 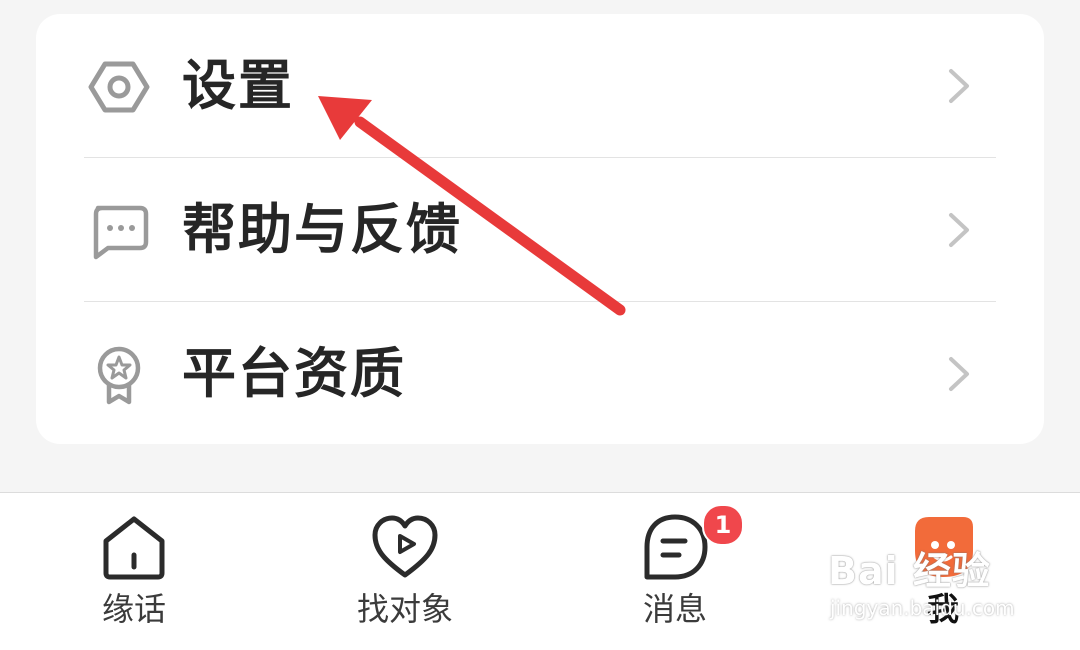 What do you see at coordinates (322, 229) in the screenshot?
I see `menu-item-label: 帮助与反馈` at bounding box center [322, 229].